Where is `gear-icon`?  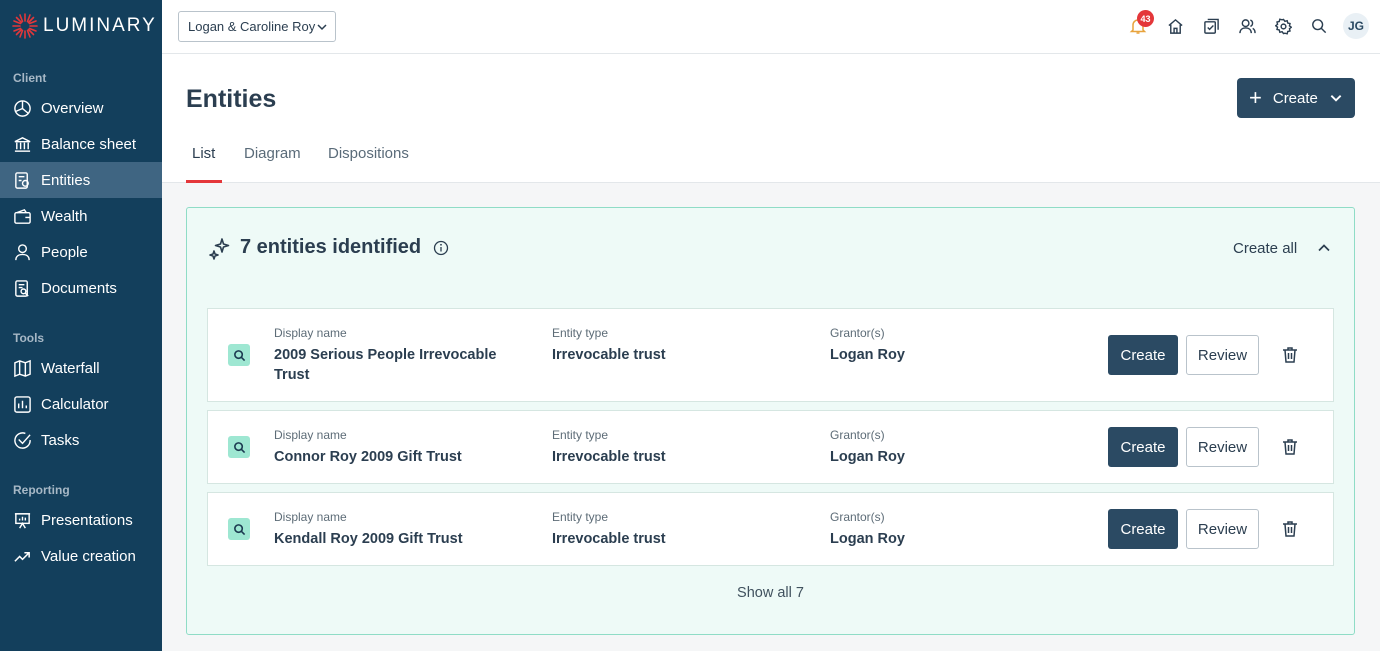 gear-icon is located at coordinates (1283, 26).